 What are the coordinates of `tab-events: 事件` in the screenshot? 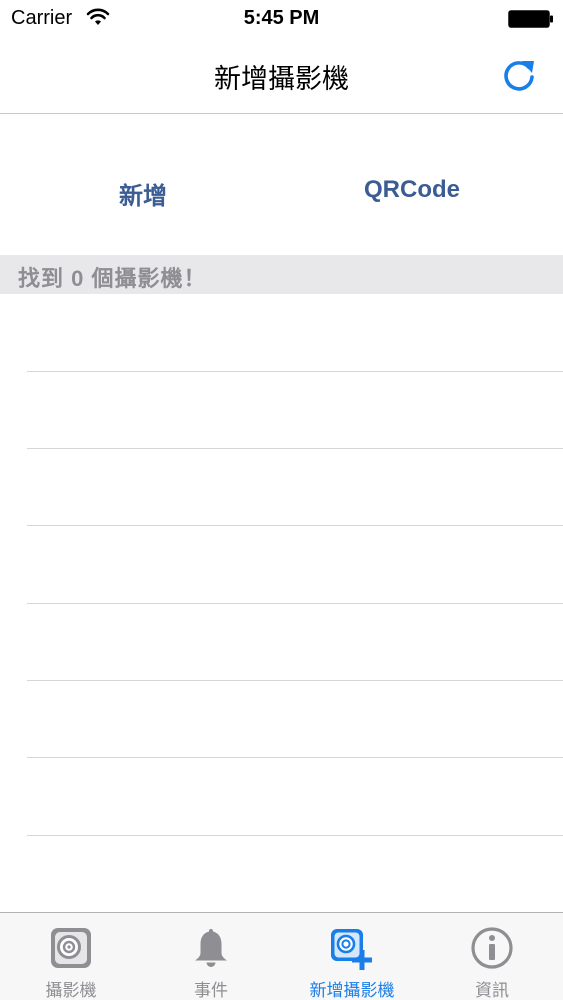 It's located at (211, 956).